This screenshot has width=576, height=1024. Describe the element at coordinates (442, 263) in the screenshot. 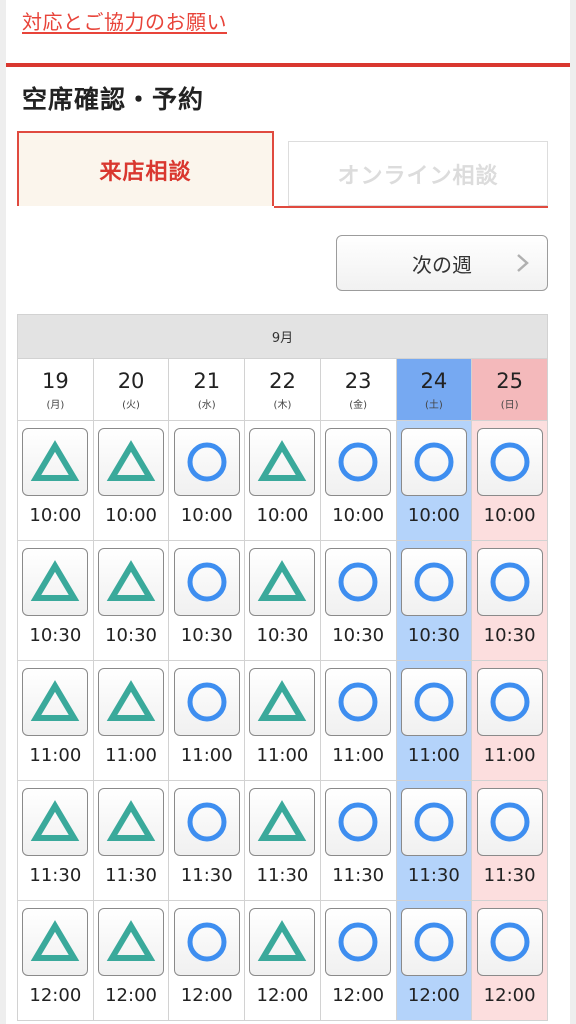

I see `next-week-button: 次の週` at that location.